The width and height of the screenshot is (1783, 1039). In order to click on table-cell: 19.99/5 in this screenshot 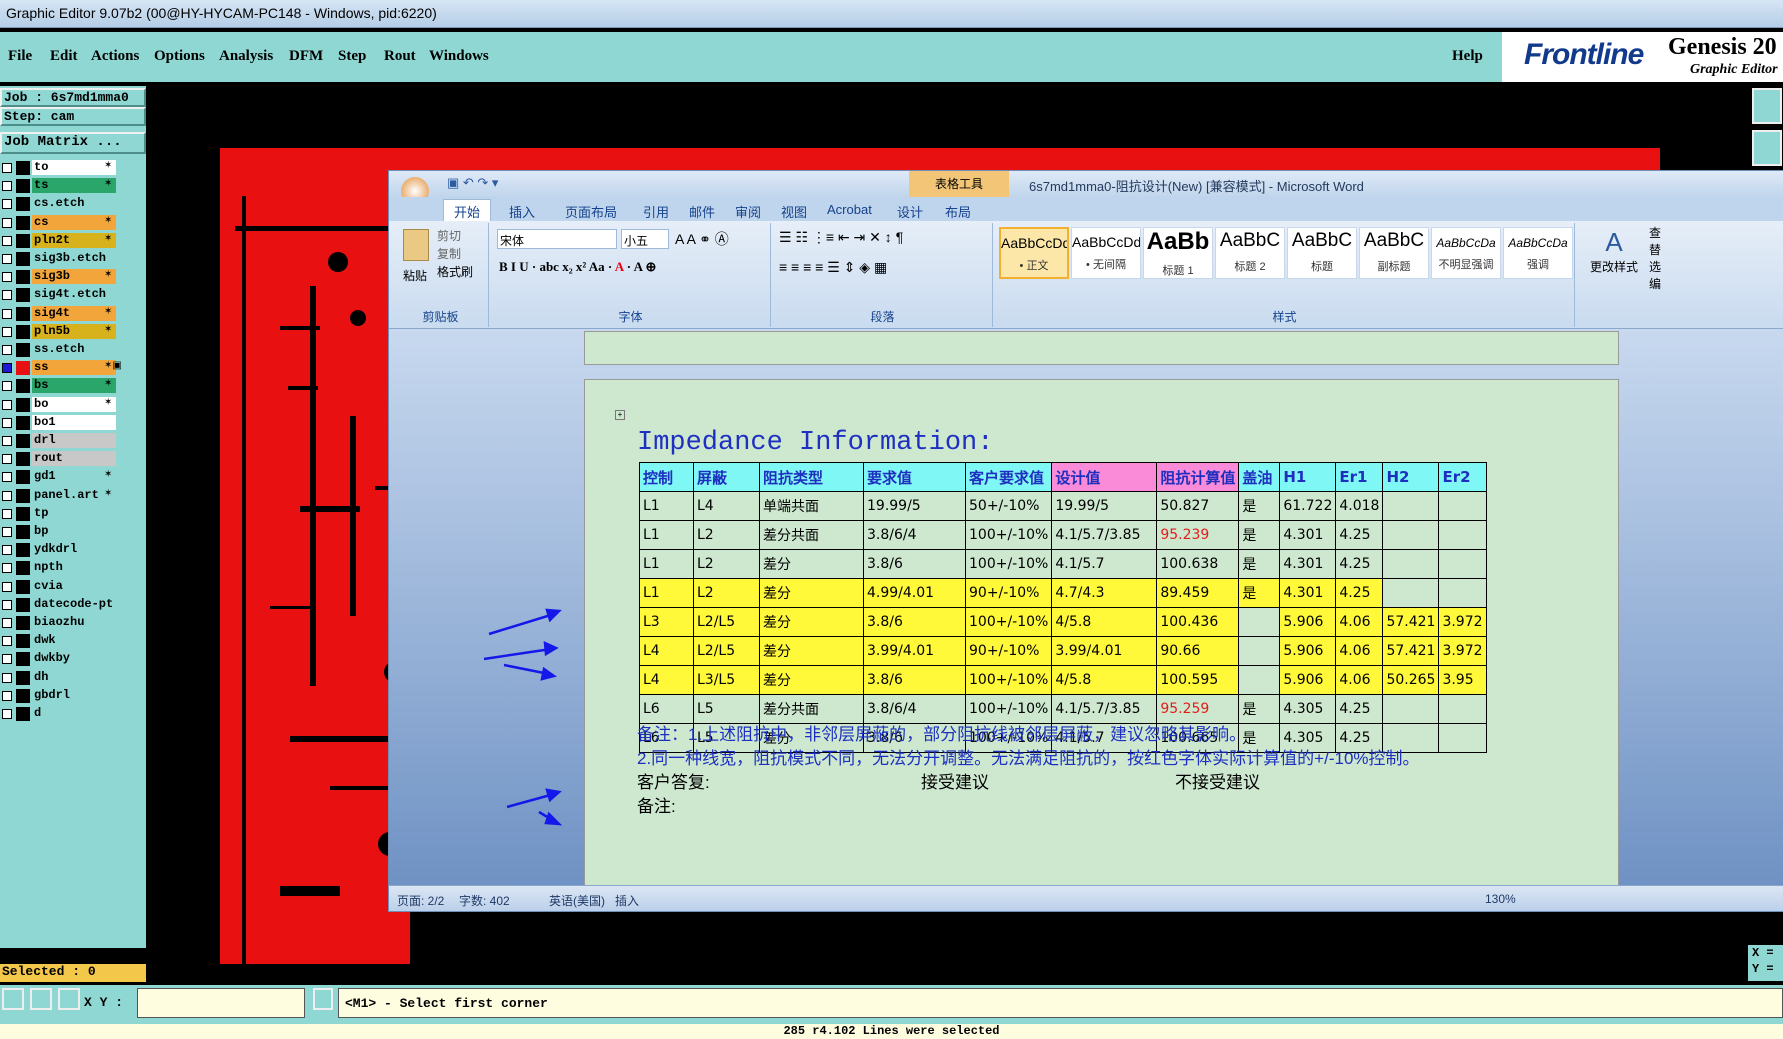, I will do `click(1104, 506)`.